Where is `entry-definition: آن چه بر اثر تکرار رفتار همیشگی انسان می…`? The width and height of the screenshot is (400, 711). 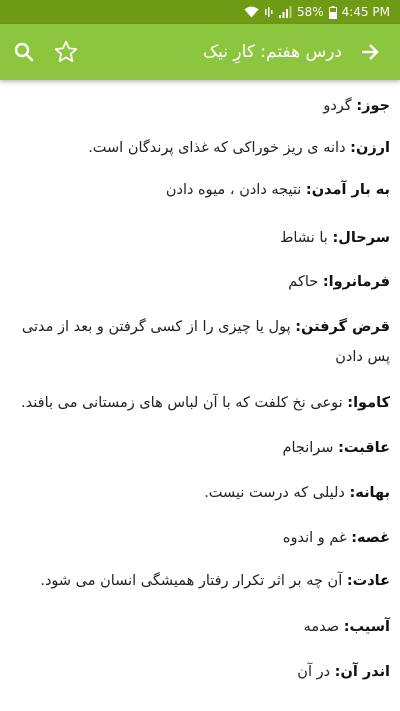 entry-definition: آن چه بر اثر تکرار رفتار همیشگی انسان می… is located at coordinates (193, 581).